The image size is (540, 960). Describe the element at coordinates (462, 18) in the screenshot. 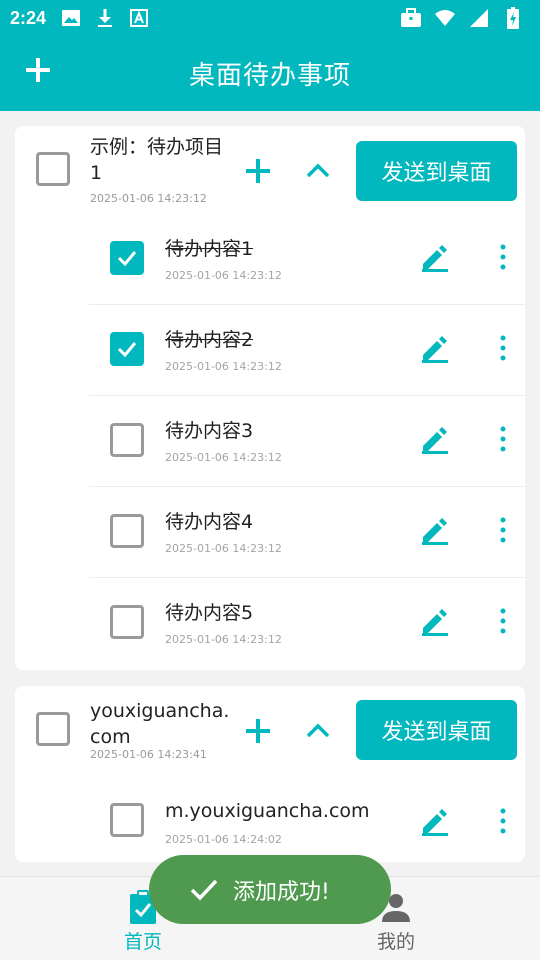

I see `status-right` at that location.